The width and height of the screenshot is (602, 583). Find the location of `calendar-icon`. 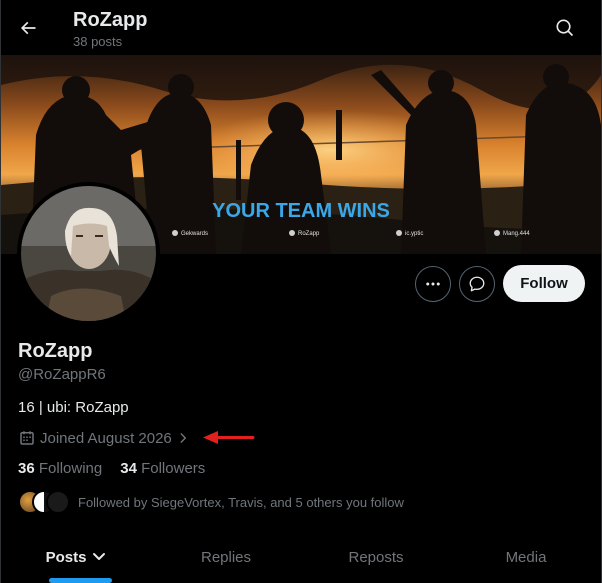

calendar-icon is located at coordinates (27, 438).